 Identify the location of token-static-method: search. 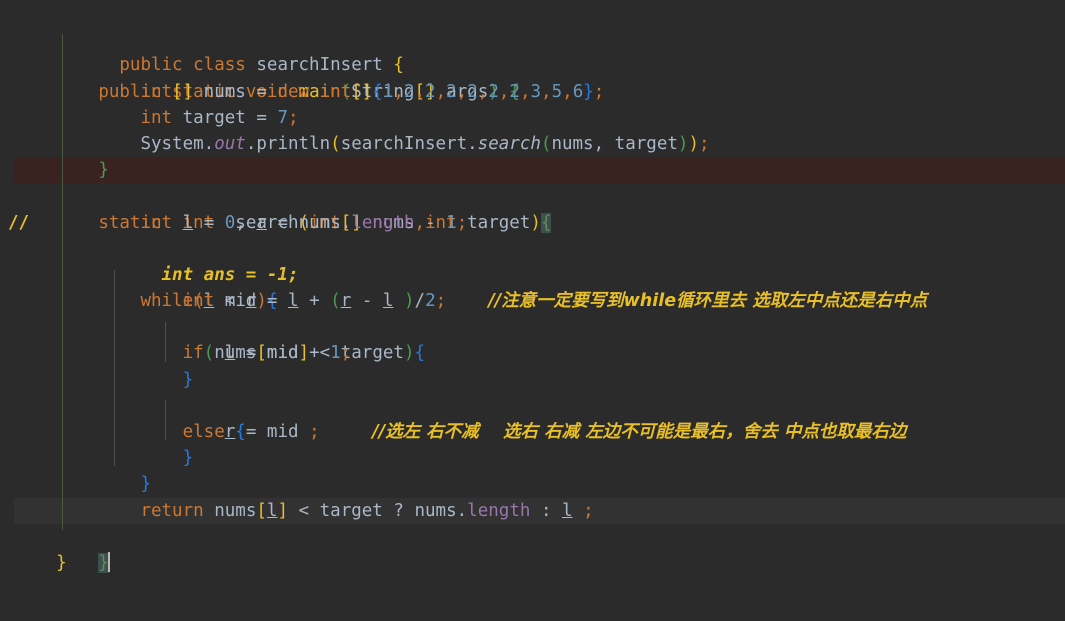
(509, 143).